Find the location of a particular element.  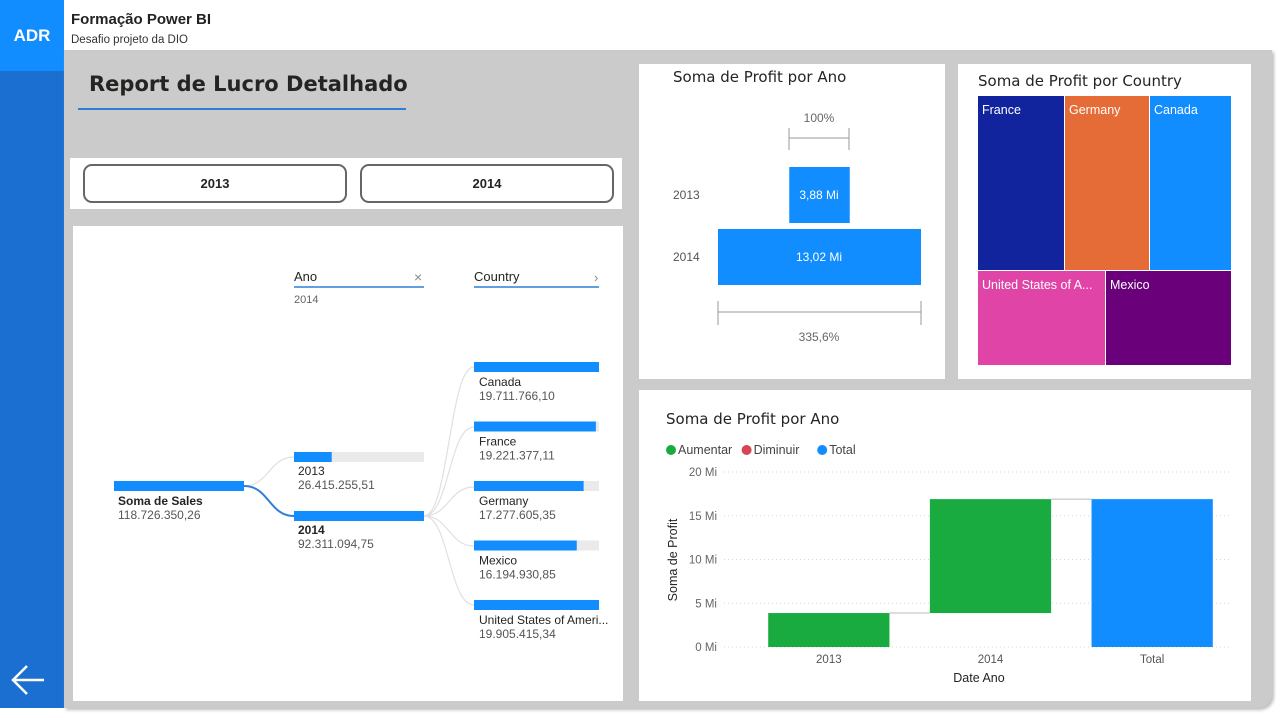

funnel-svg: 100% 2013 3,88 Mi 2014 13,02 Mi 335,6% is located at coordinates (797, 227).